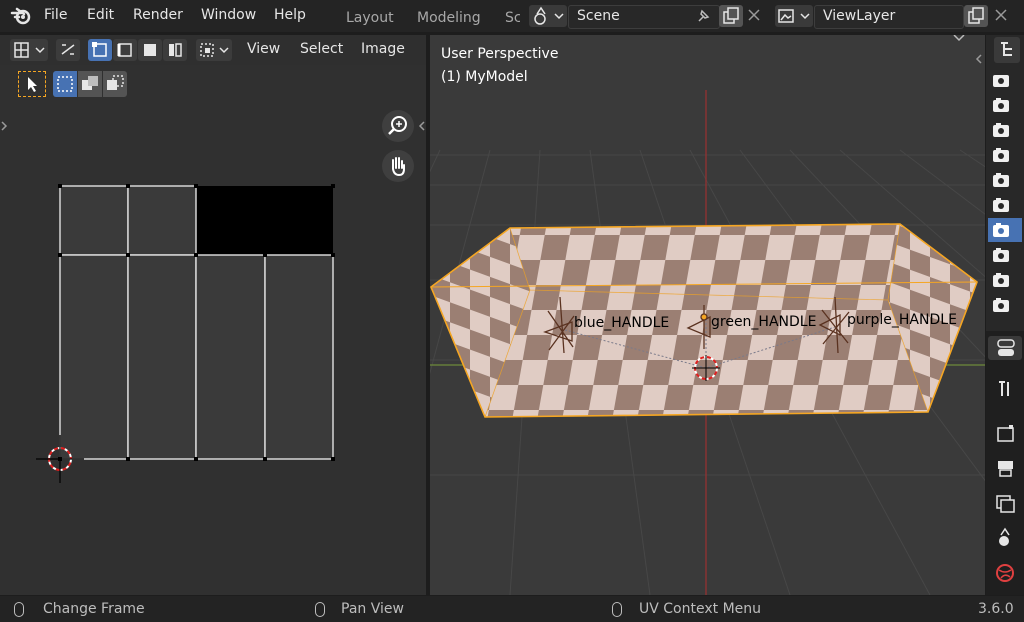 The height and width of the screenshot is (622, 1024). What do you see at coordinates (100, 15) in the screenshot?
I see `menu-edit: Edit` at bounding box center [100, 15].